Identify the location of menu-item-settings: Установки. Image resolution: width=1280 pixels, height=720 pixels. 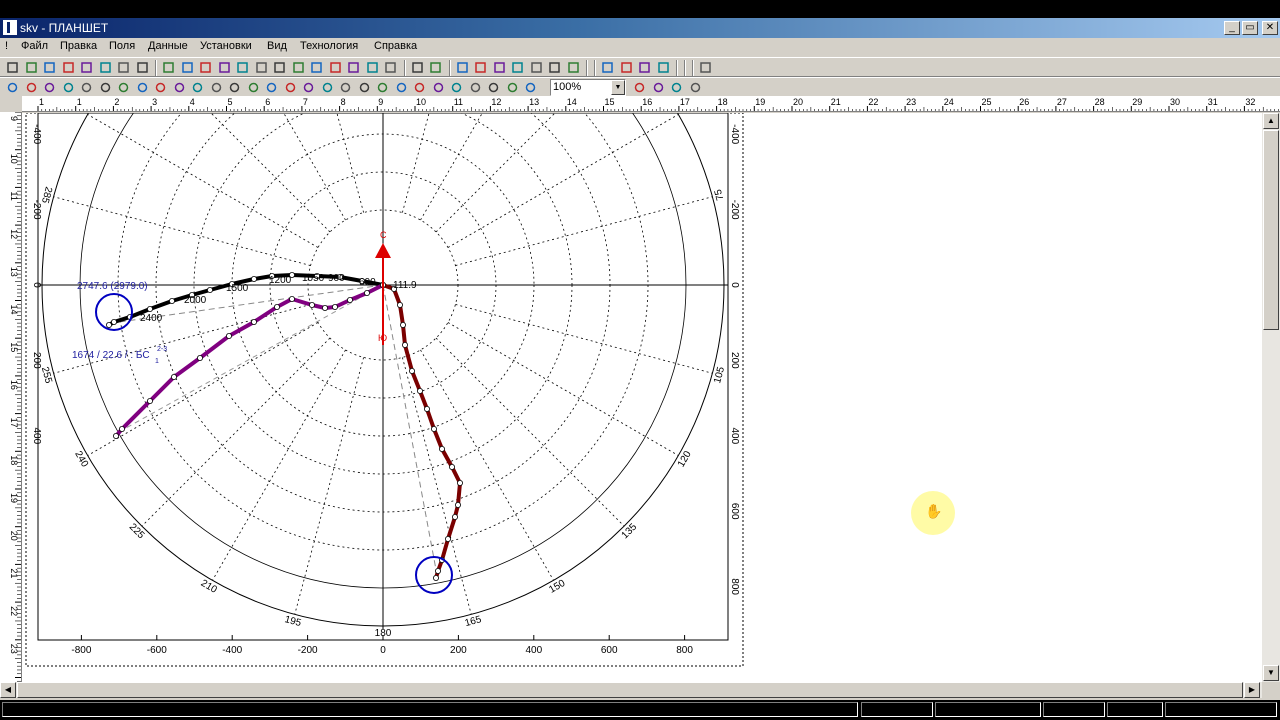
(226, 46).